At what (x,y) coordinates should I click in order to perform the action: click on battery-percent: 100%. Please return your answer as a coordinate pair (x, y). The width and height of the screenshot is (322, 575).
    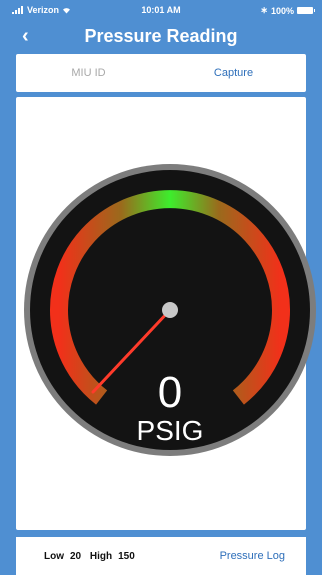
    Looking at the image, I should click on (282, 10).